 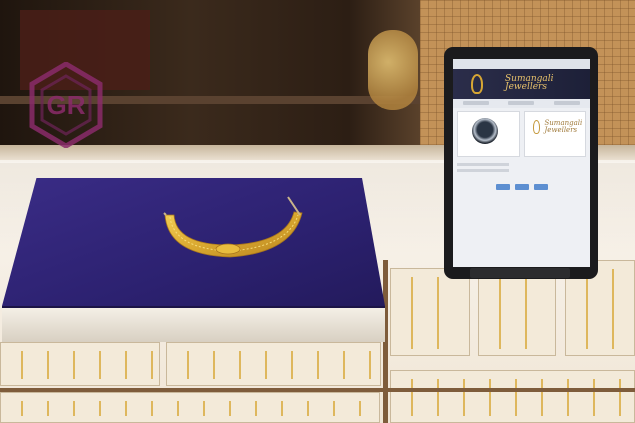 What do you see at coordinates (521, 134) in the screenshot?
I see `tablet-cards: Sumangali Jewellers` at bounding box center [521, 134].